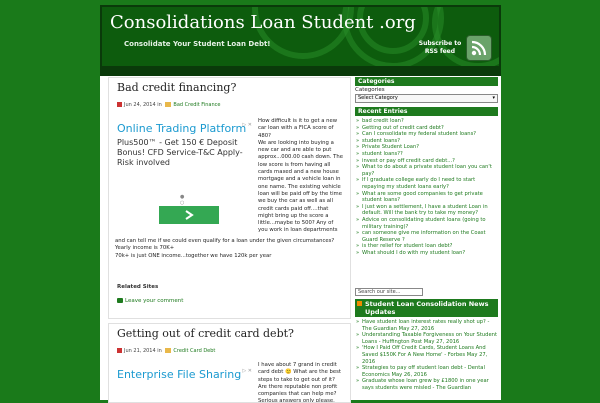  What do you see at coordinates (184, 129) in the screenshot?
I see `ad-title: Online Trading Platform` at bounding box center [184, 129].